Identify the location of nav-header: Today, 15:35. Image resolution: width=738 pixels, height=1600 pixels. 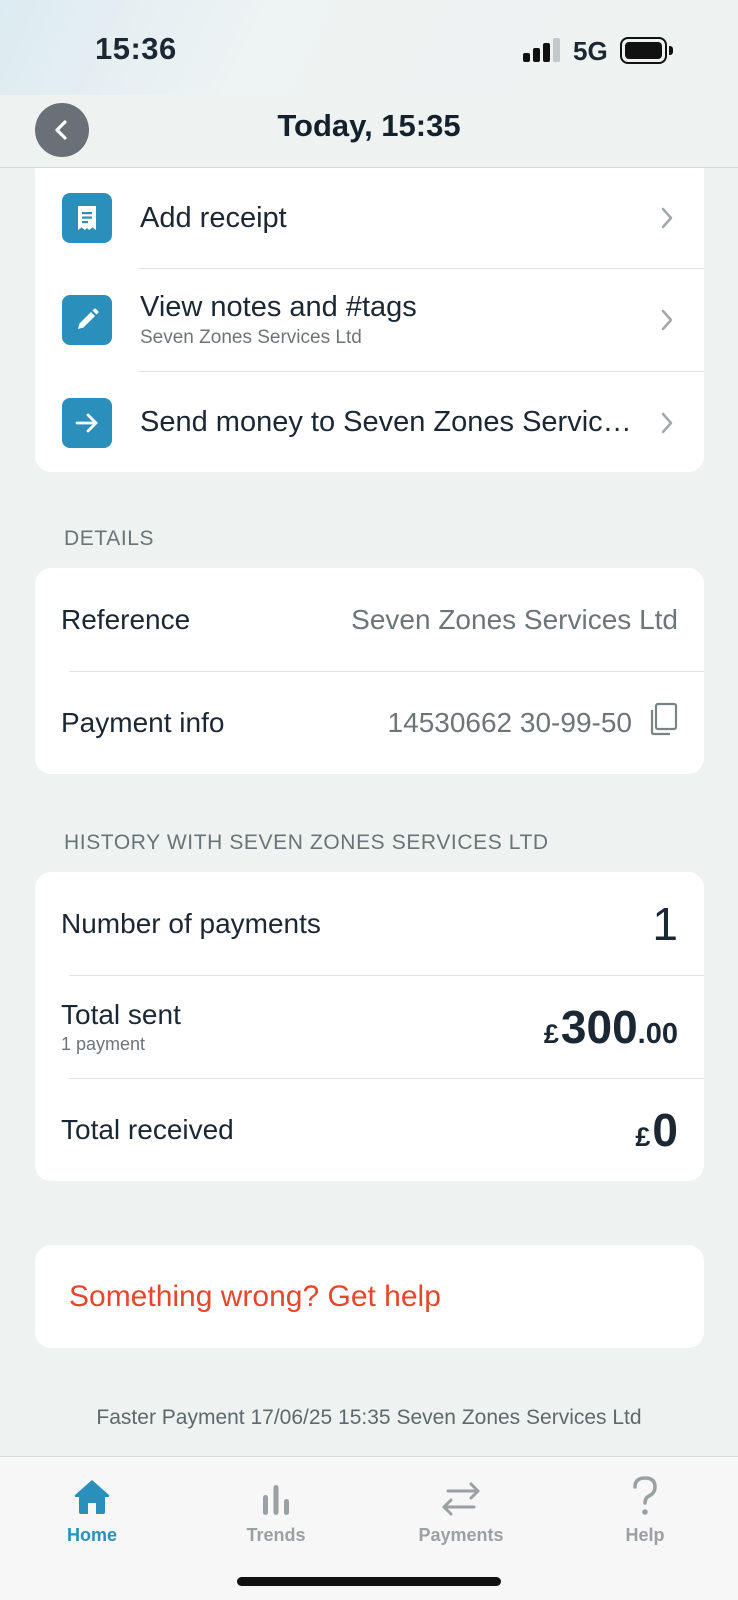
(369, 131).